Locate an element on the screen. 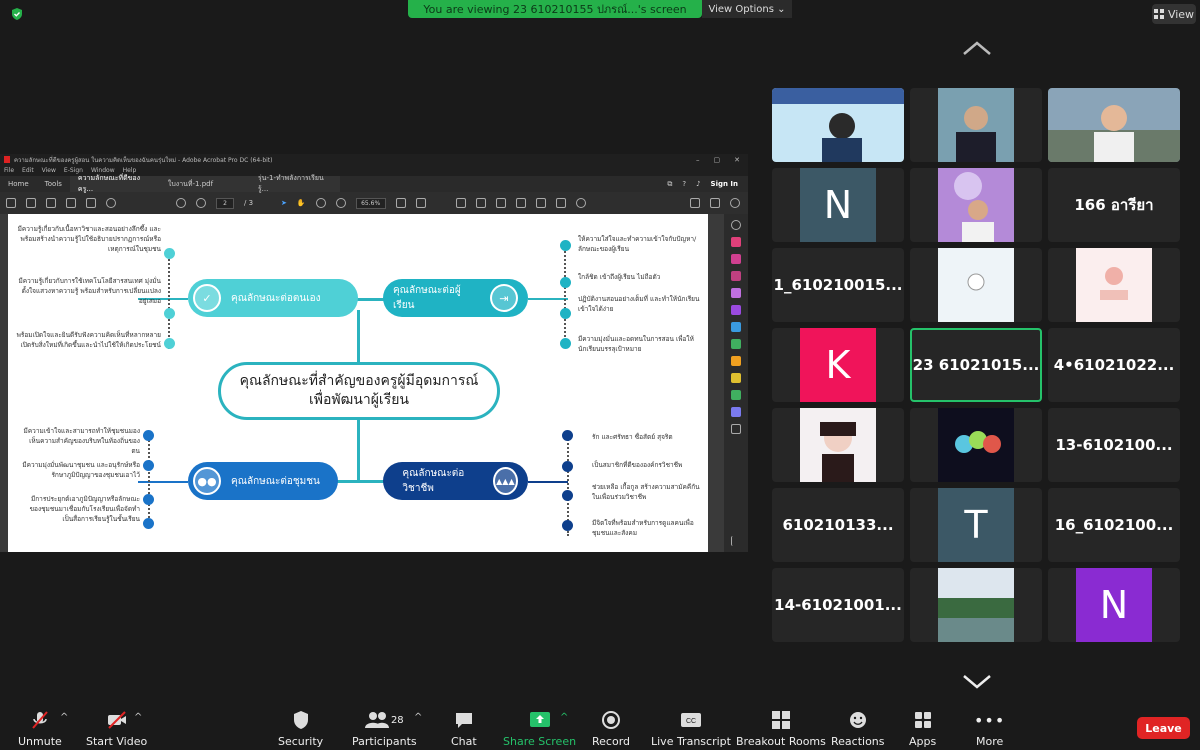 This screenshot has width=1200, height=750. left-panel-handle is located at coordinates (4, 383).